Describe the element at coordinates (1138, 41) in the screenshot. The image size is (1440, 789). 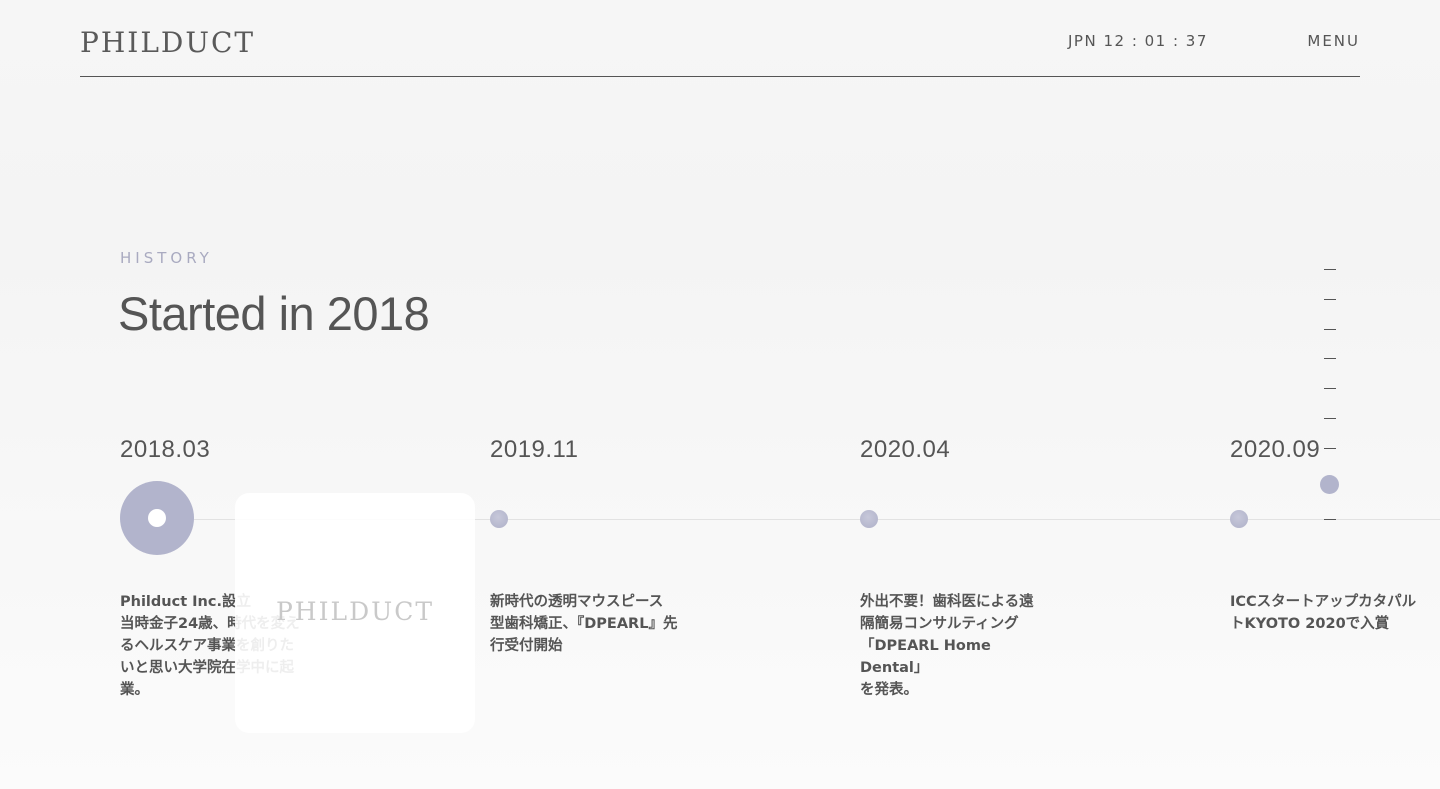
I see `japan-clock: JPN 12 : 01 : 37` at that location.